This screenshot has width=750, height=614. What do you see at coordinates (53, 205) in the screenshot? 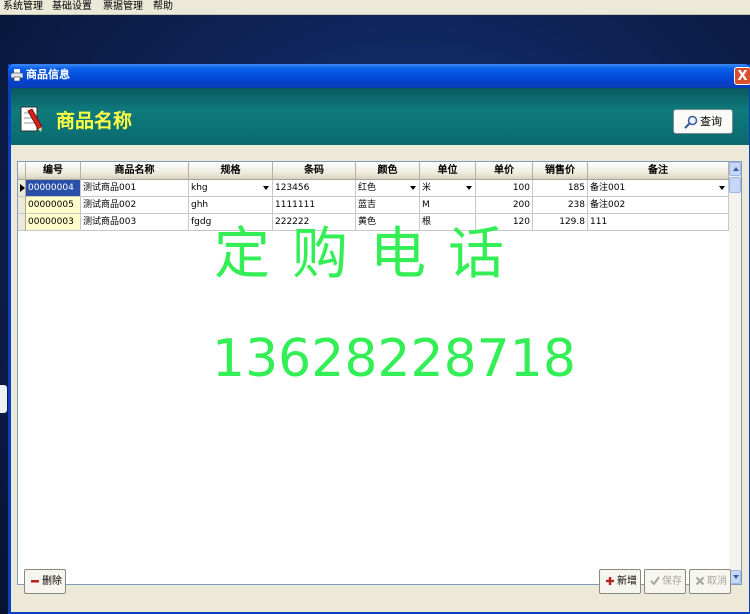
I see `cell-code: 00000005` at bounding box center [53, 205].